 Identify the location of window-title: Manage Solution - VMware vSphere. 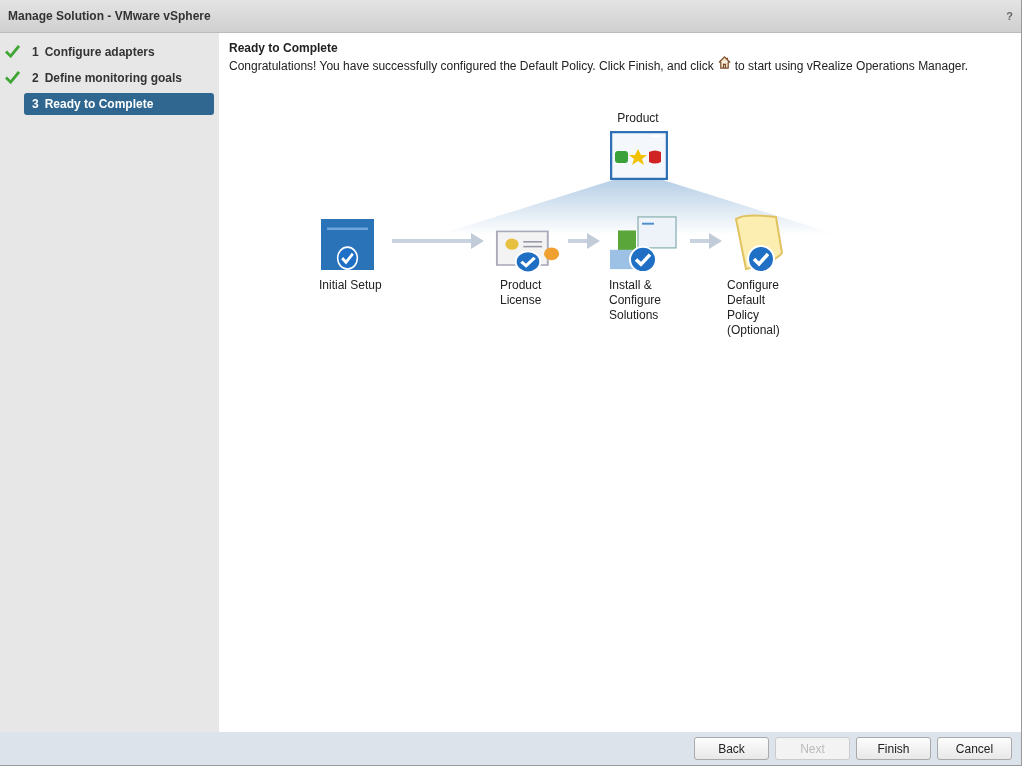
(109, 16).